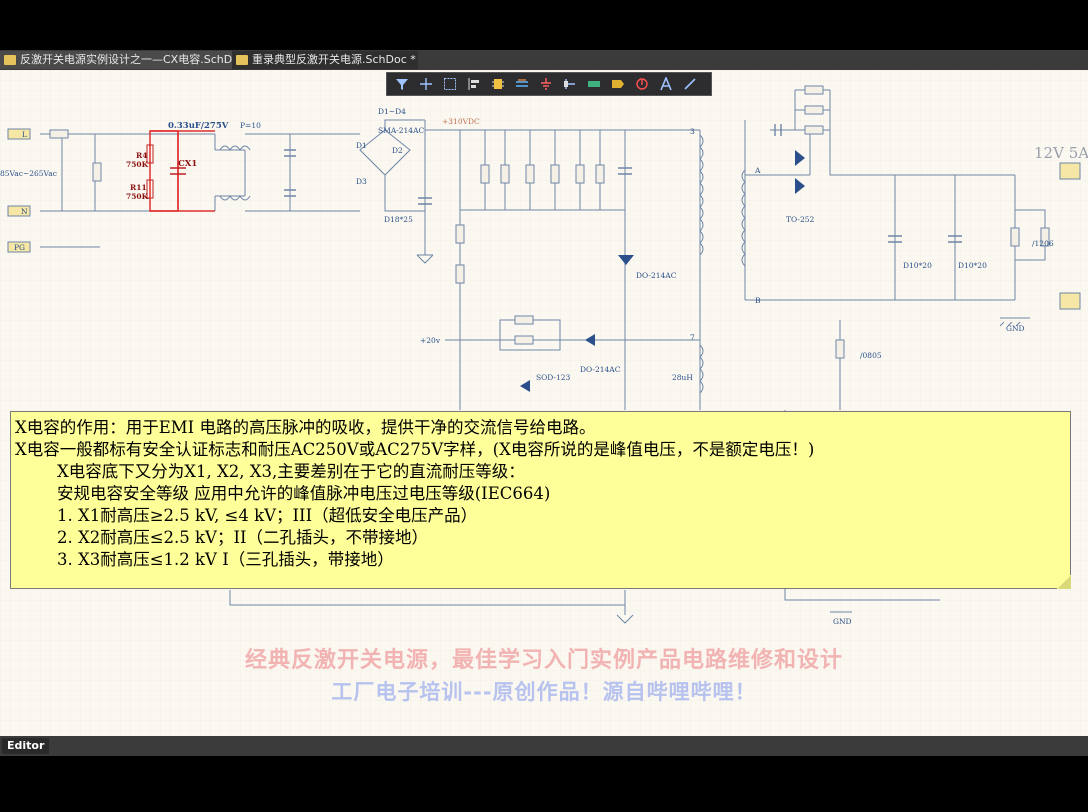 The width and height of the screenshot is (1088, 812). What do you see at coordinates (543, 660) in the screenshot?
I see `watermark-line-1: 经典反激开关电源，最佳学习入门实例产品电路维修和设计` at bounding box center [543, 660].